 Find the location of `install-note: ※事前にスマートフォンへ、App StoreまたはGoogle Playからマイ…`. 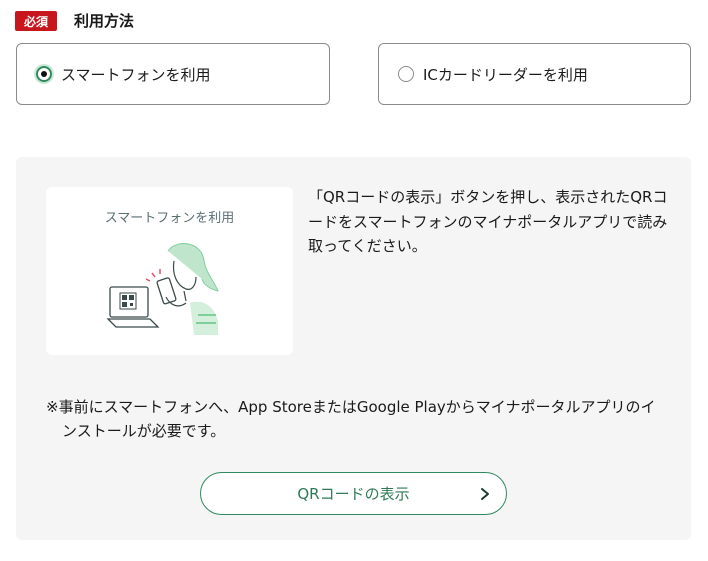

install-note: ※事前にスマートフォンへ、App StoreまたはGoogle Playからマイ… is located at coordinates (351, 419).